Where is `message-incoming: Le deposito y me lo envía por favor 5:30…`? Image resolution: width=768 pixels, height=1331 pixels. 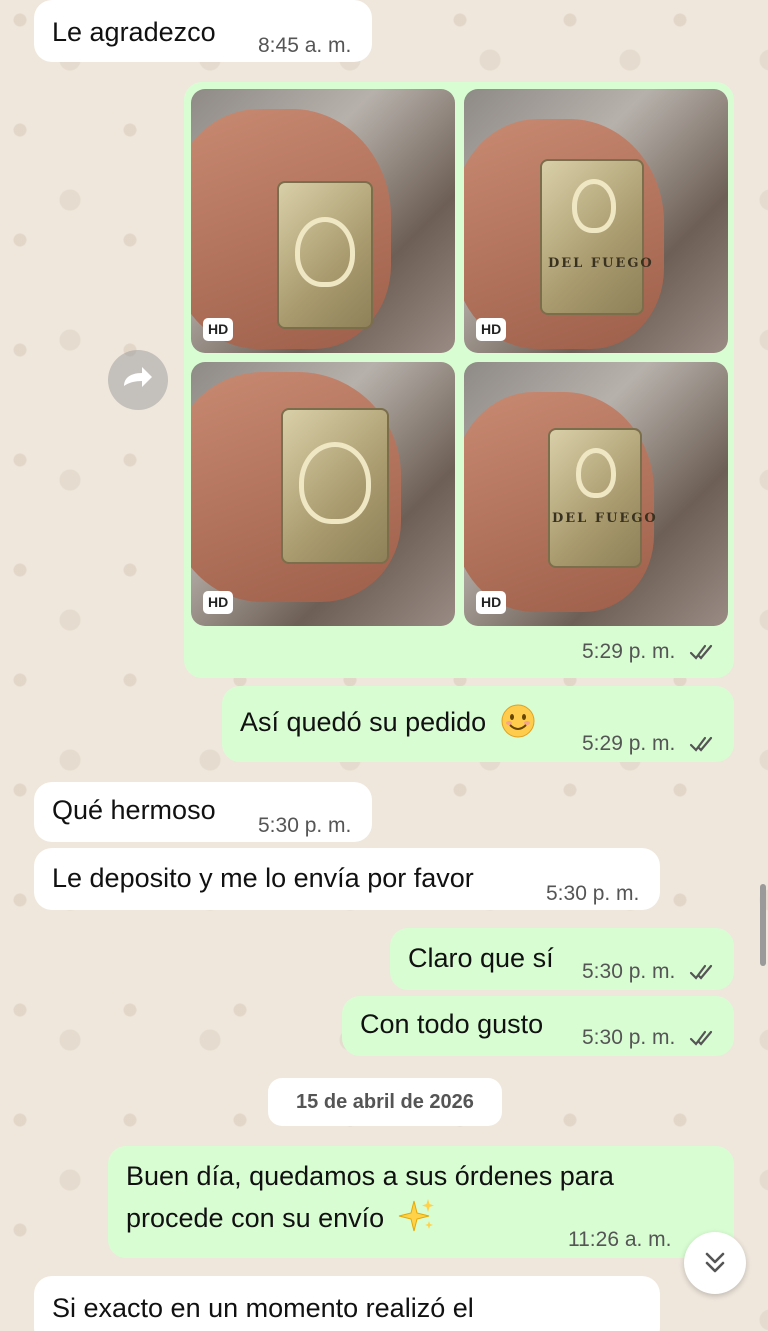
message-incoming: Le deposito y me lo envía por favor 5:30… is located at coordinates (347, 879).